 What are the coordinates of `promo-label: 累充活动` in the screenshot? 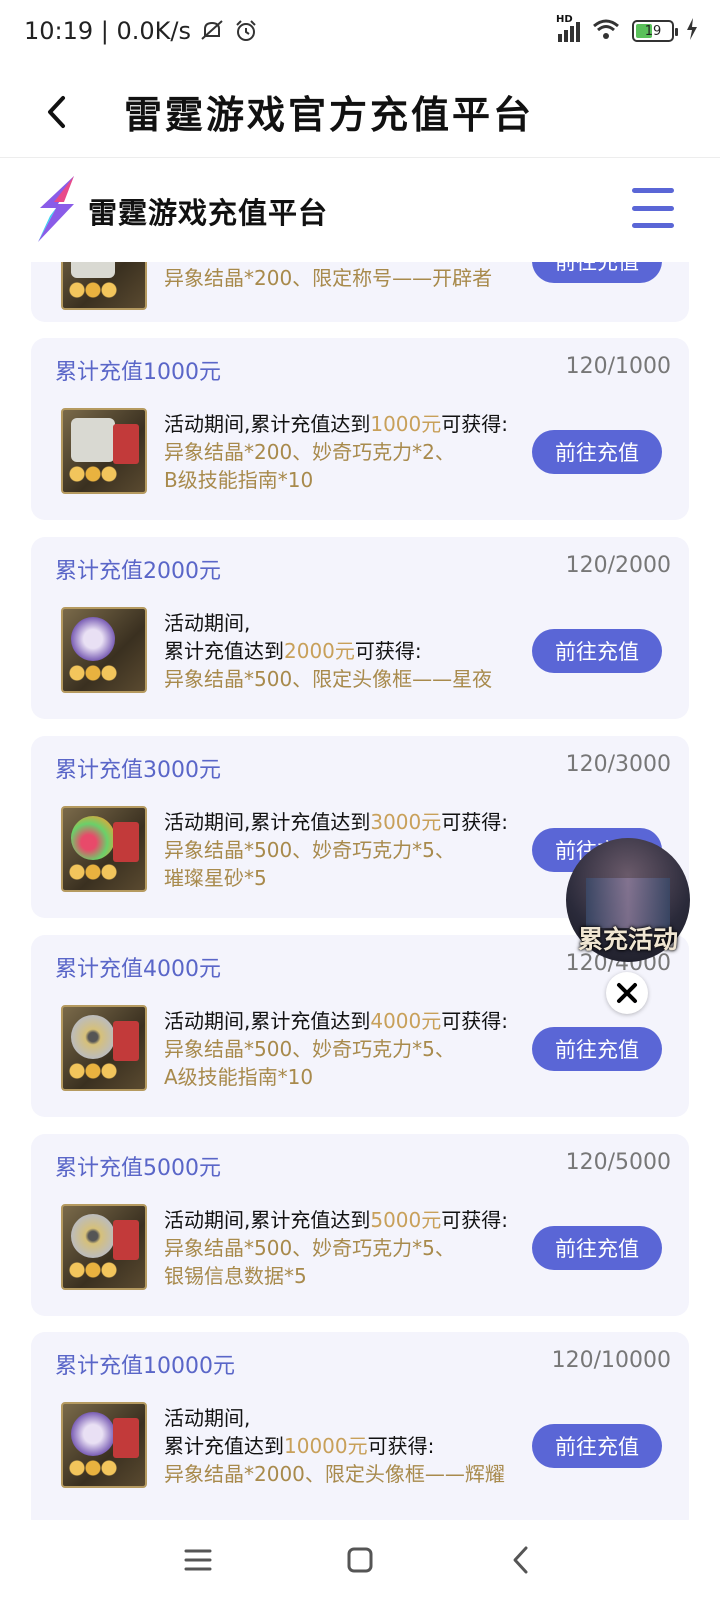 It's located at (627, 939).